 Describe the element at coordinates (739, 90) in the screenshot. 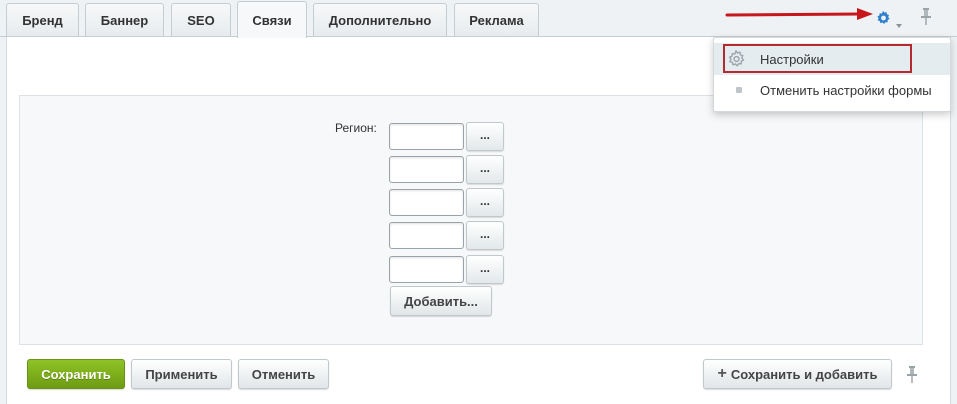

I see `bullet-icon` at that location.